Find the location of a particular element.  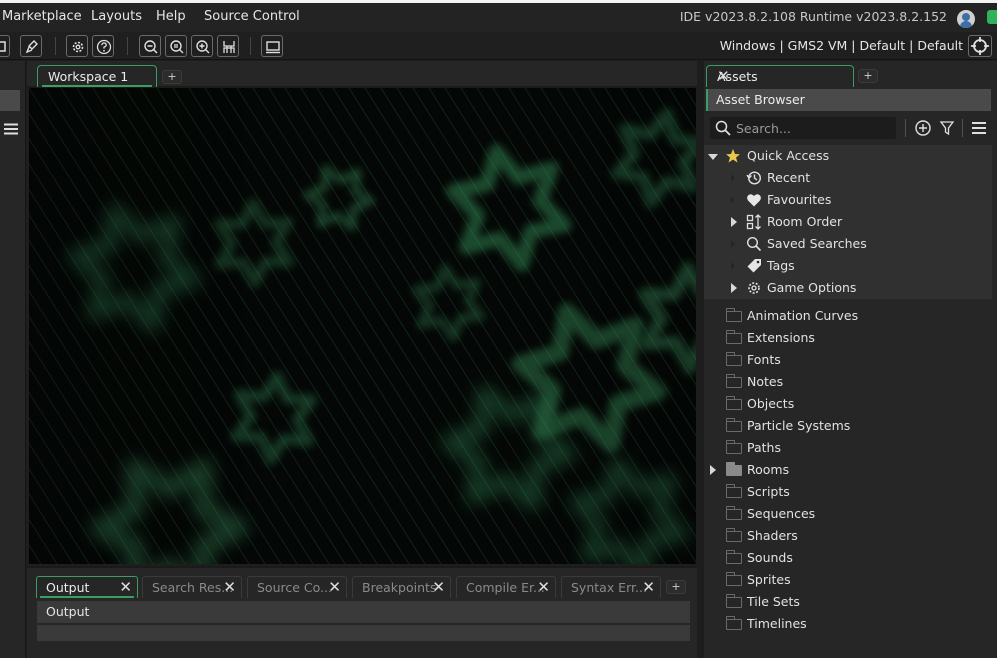

search-input is located at coordinates (813, 128).